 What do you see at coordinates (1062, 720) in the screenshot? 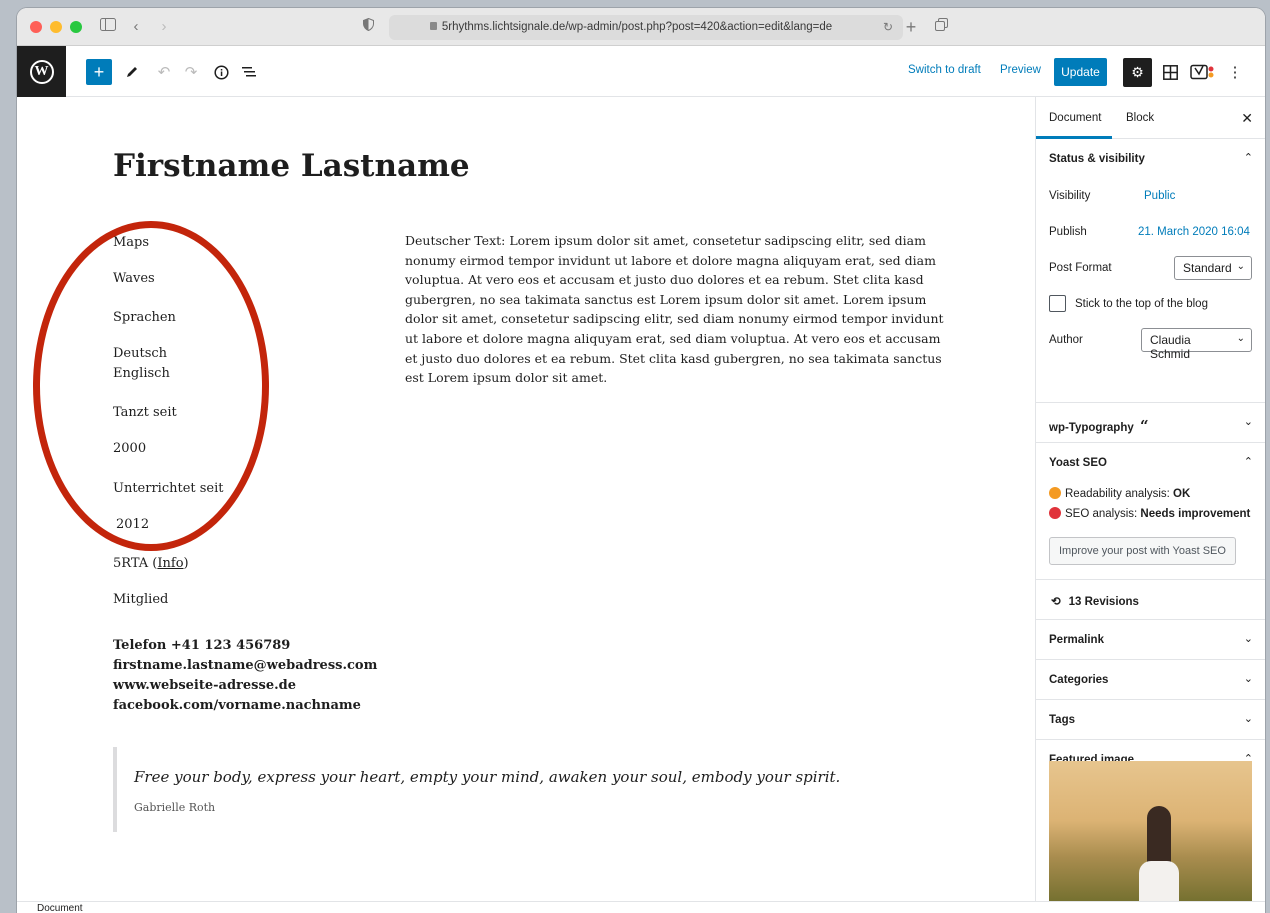
I see `tags-title: Tags` at bounding box center [1062, 720].